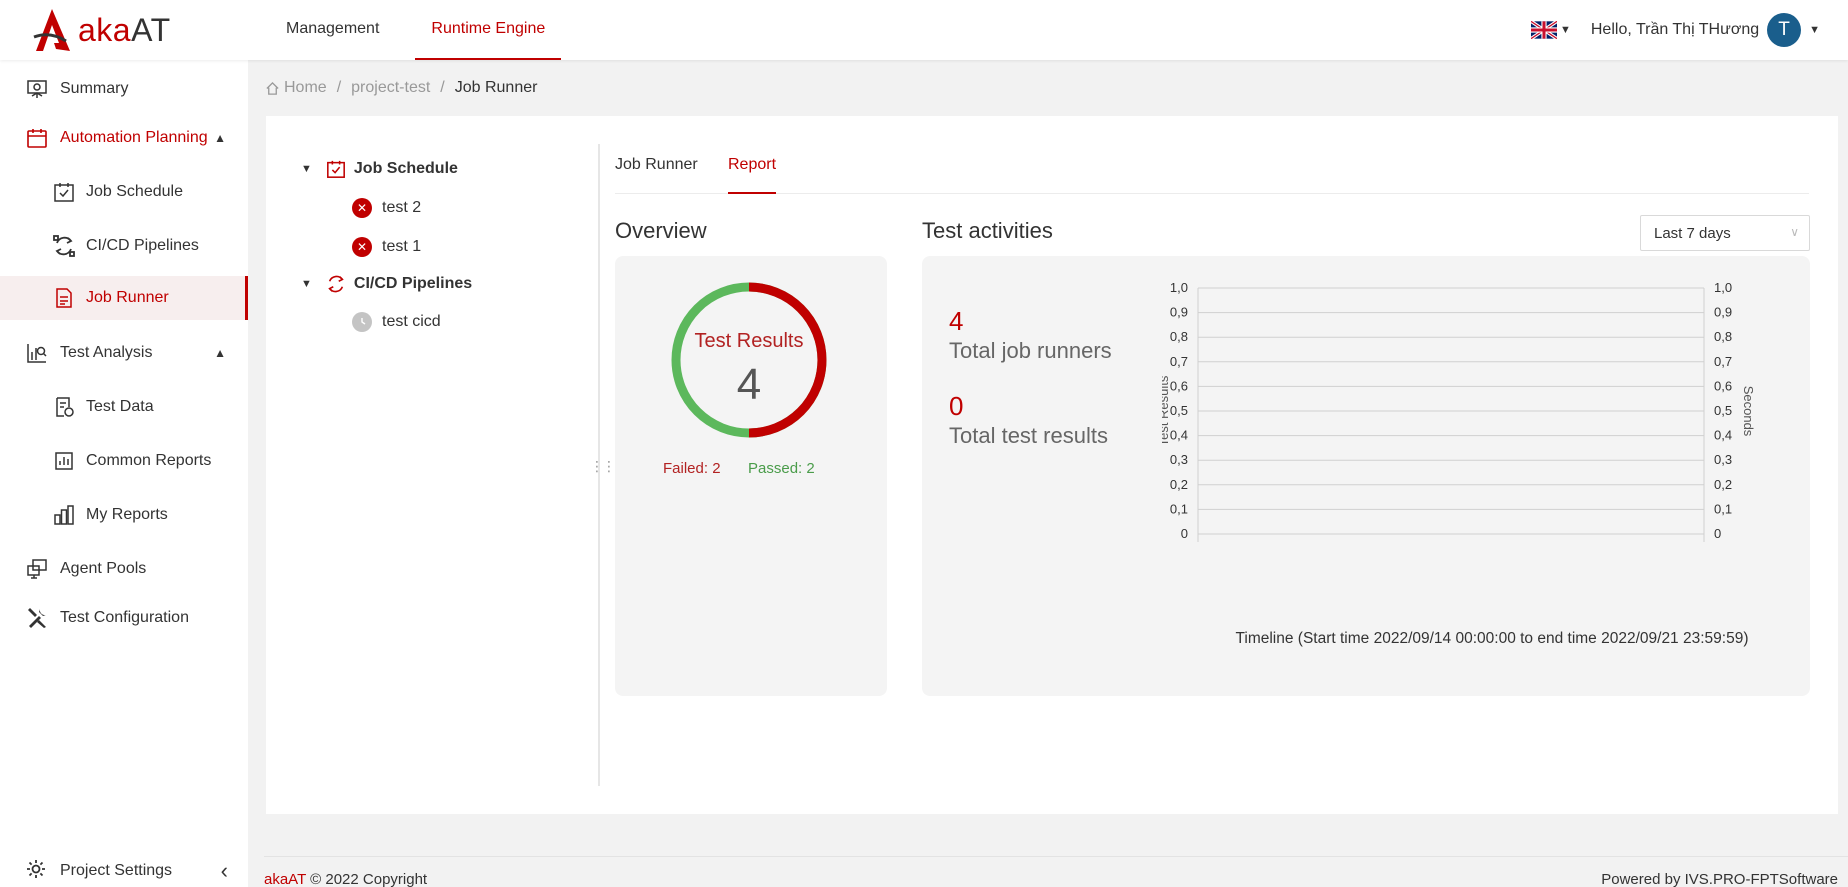 This screenshot has height=887, width=1848. What do you see at coordinates (656, 169) in the screenshot?
I see `tab-job-runner: Job Runner` at bounding box center [656, 169].